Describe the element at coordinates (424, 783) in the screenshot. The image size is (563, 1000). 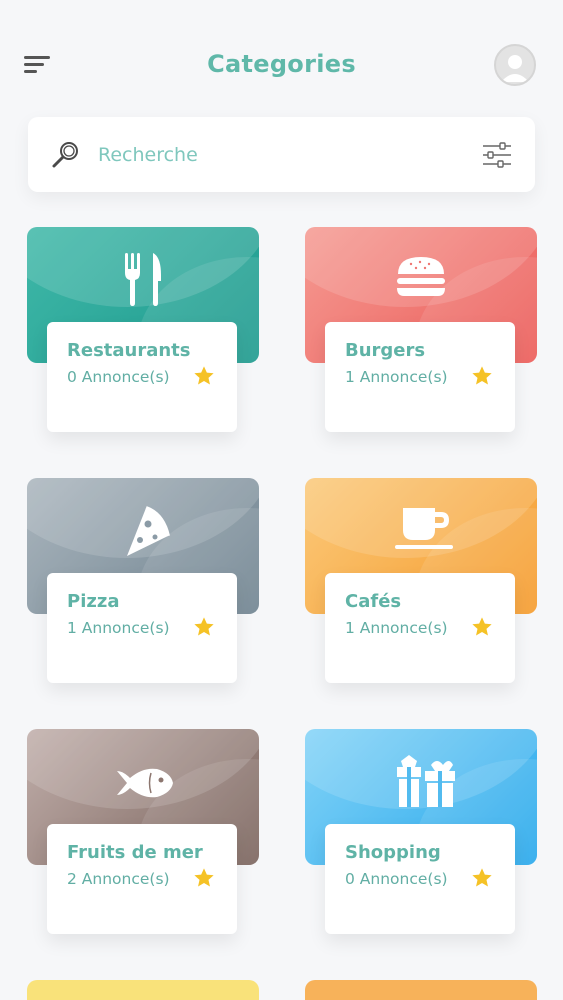
I see `gift-icon` at that location.